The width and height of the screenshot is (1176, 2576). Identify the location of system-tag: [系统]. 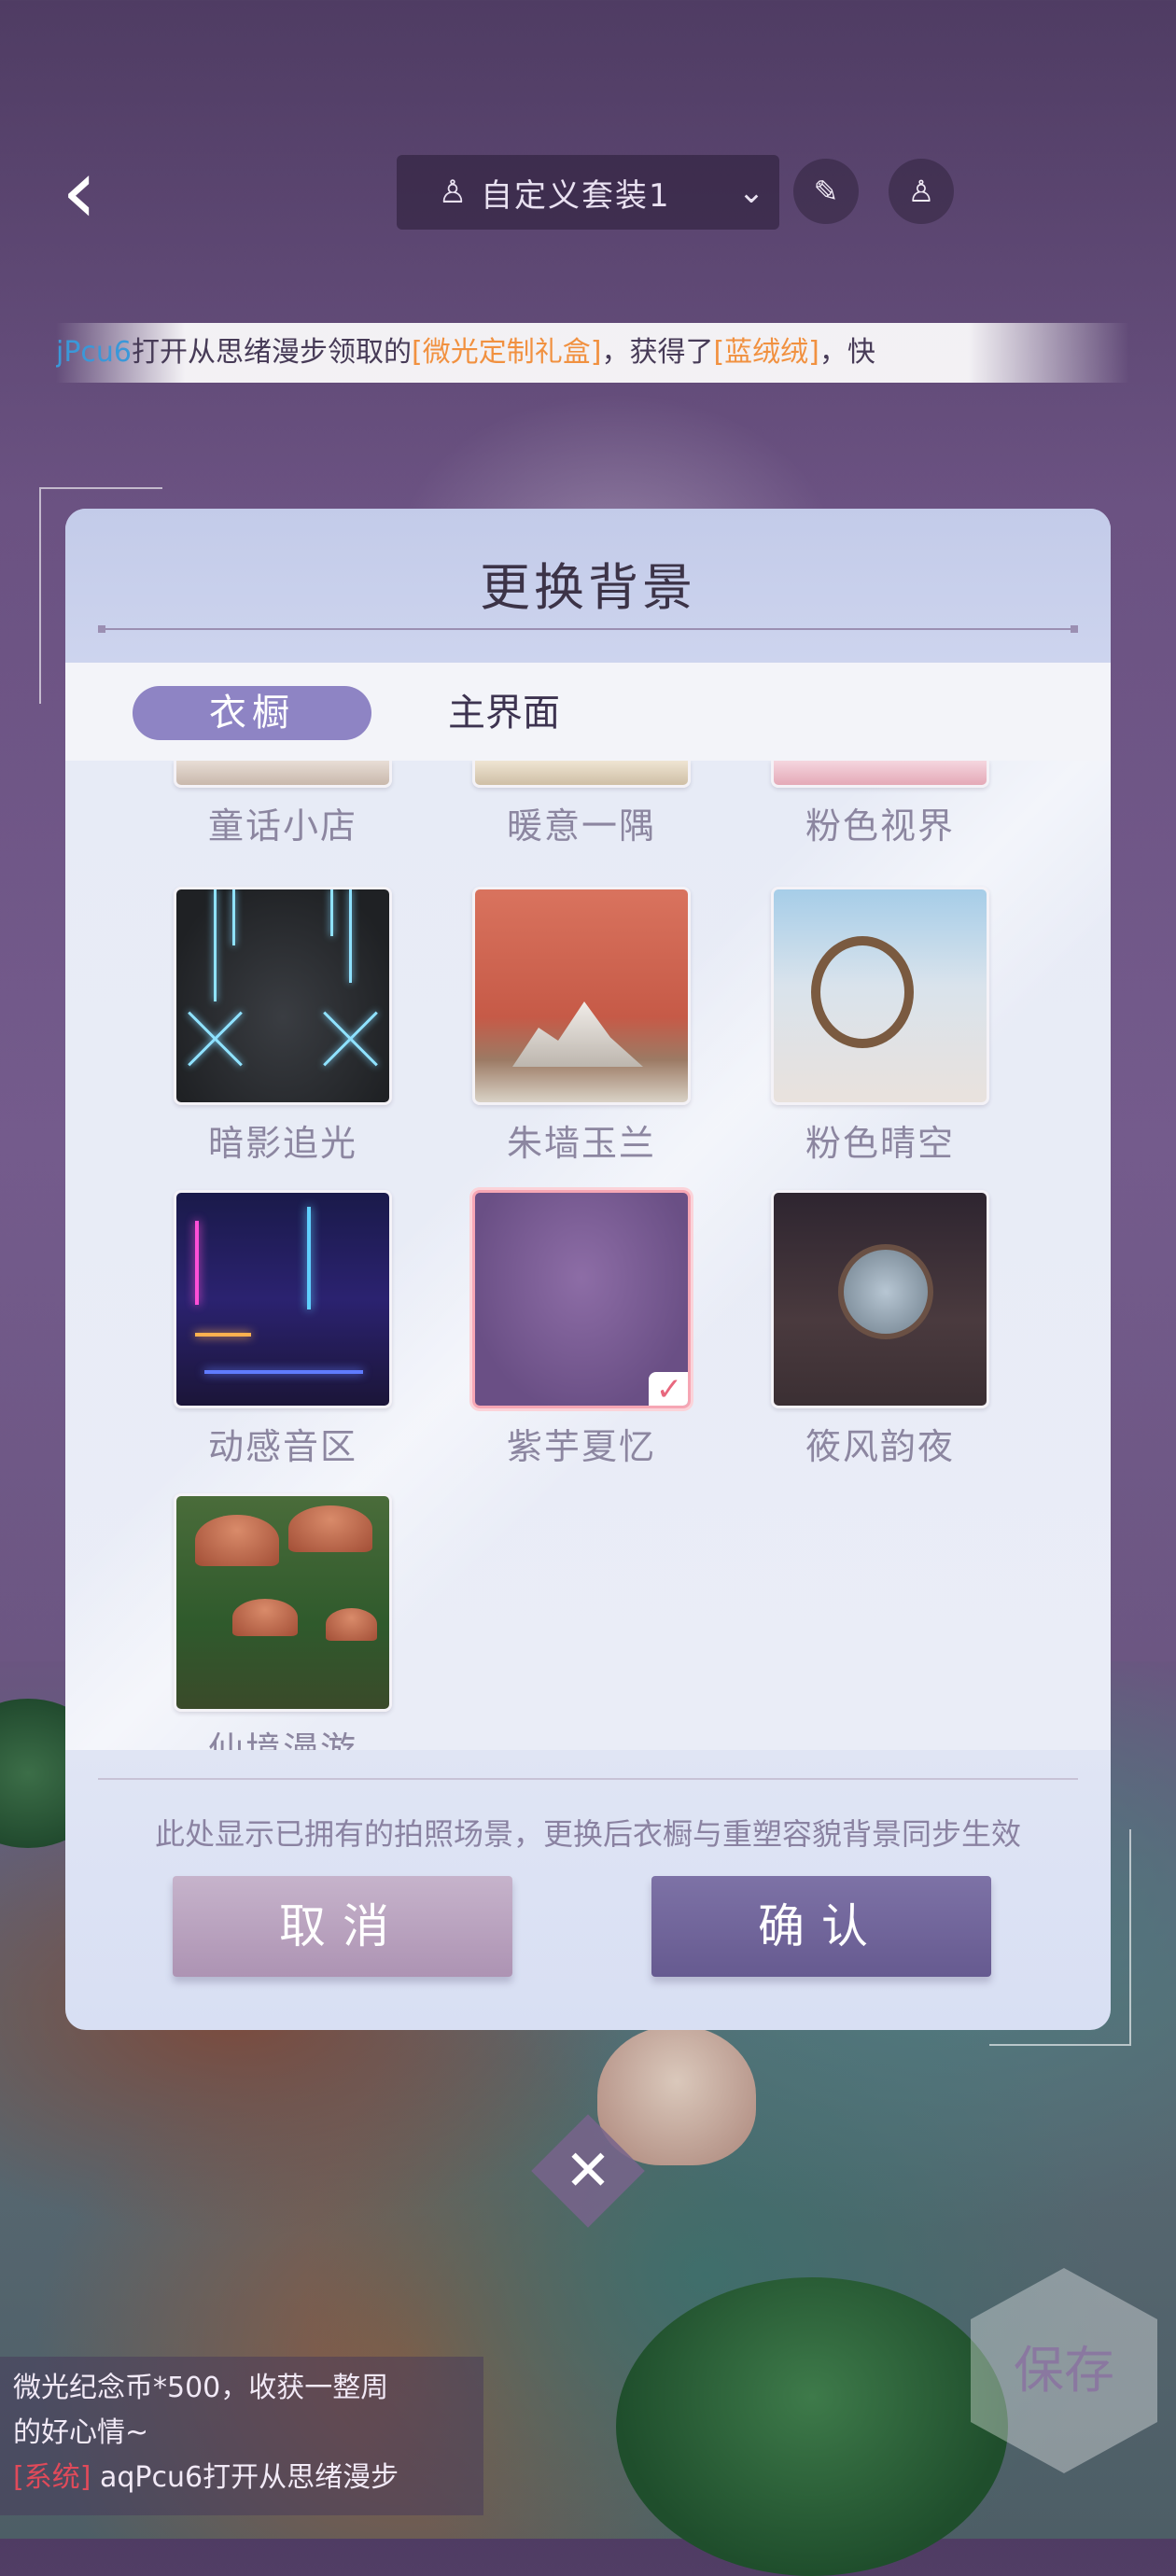
(52, 2477).